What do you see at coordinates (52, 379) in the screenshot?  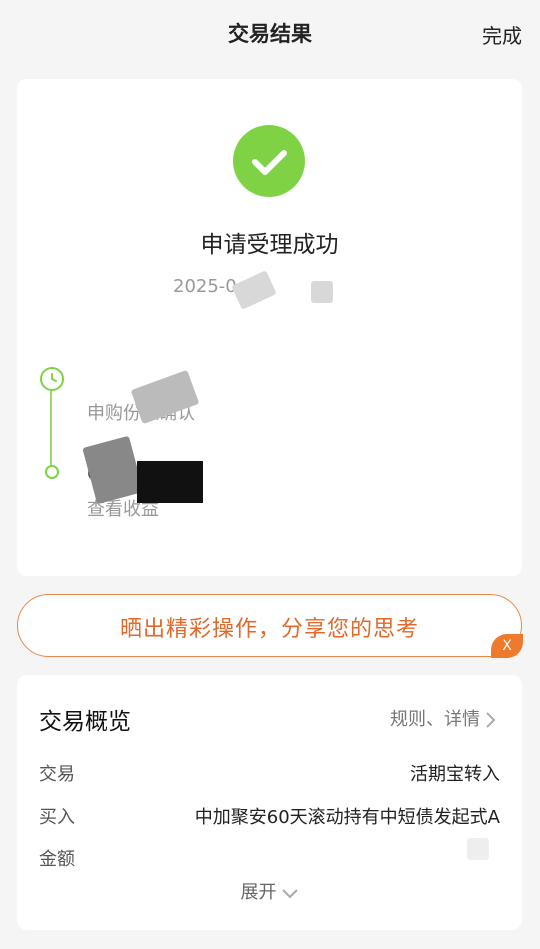 I see `clock-icon` at bounding box center [52, 379].